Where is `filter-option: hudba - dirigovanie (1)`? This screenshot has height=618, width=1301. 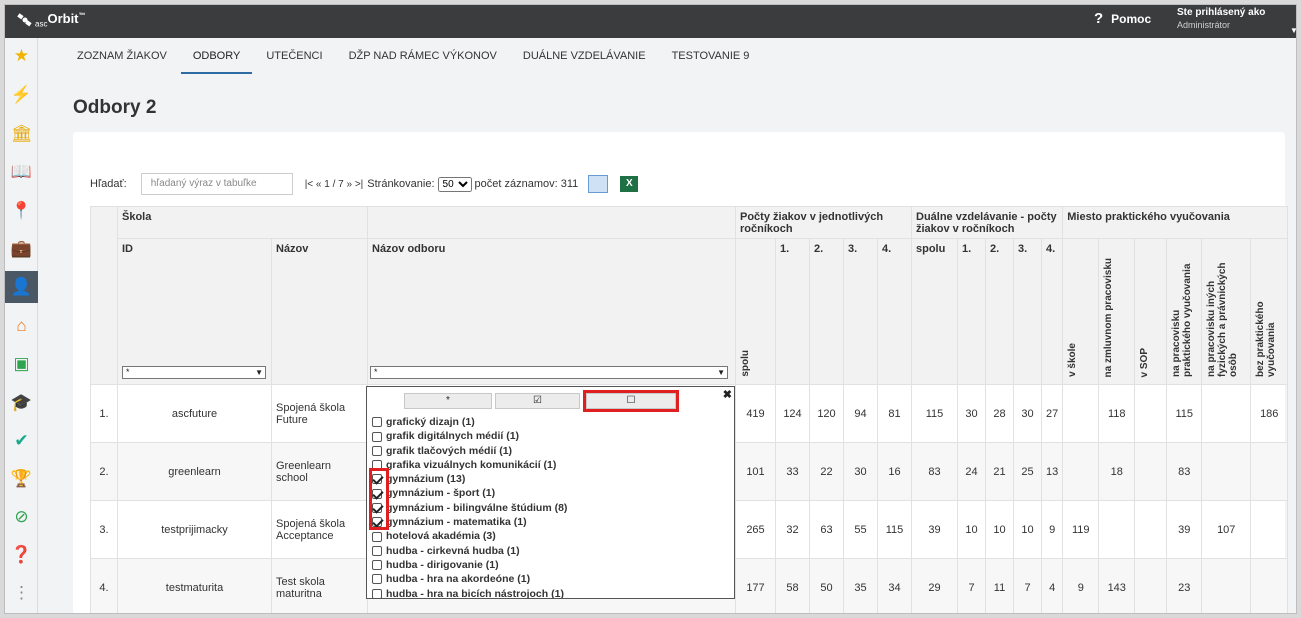
filter-option: hudba - dirigovanie (1) is located at coordinates (552, 565).